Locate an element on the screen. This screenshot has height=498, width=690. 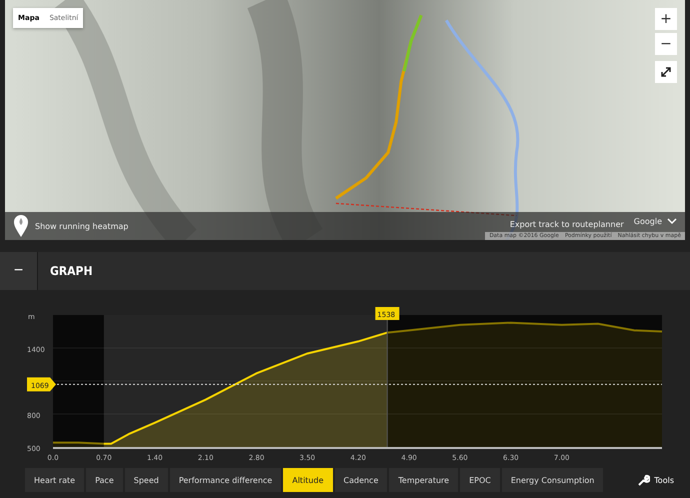
pin-icon is located at coordinates (21, 226).